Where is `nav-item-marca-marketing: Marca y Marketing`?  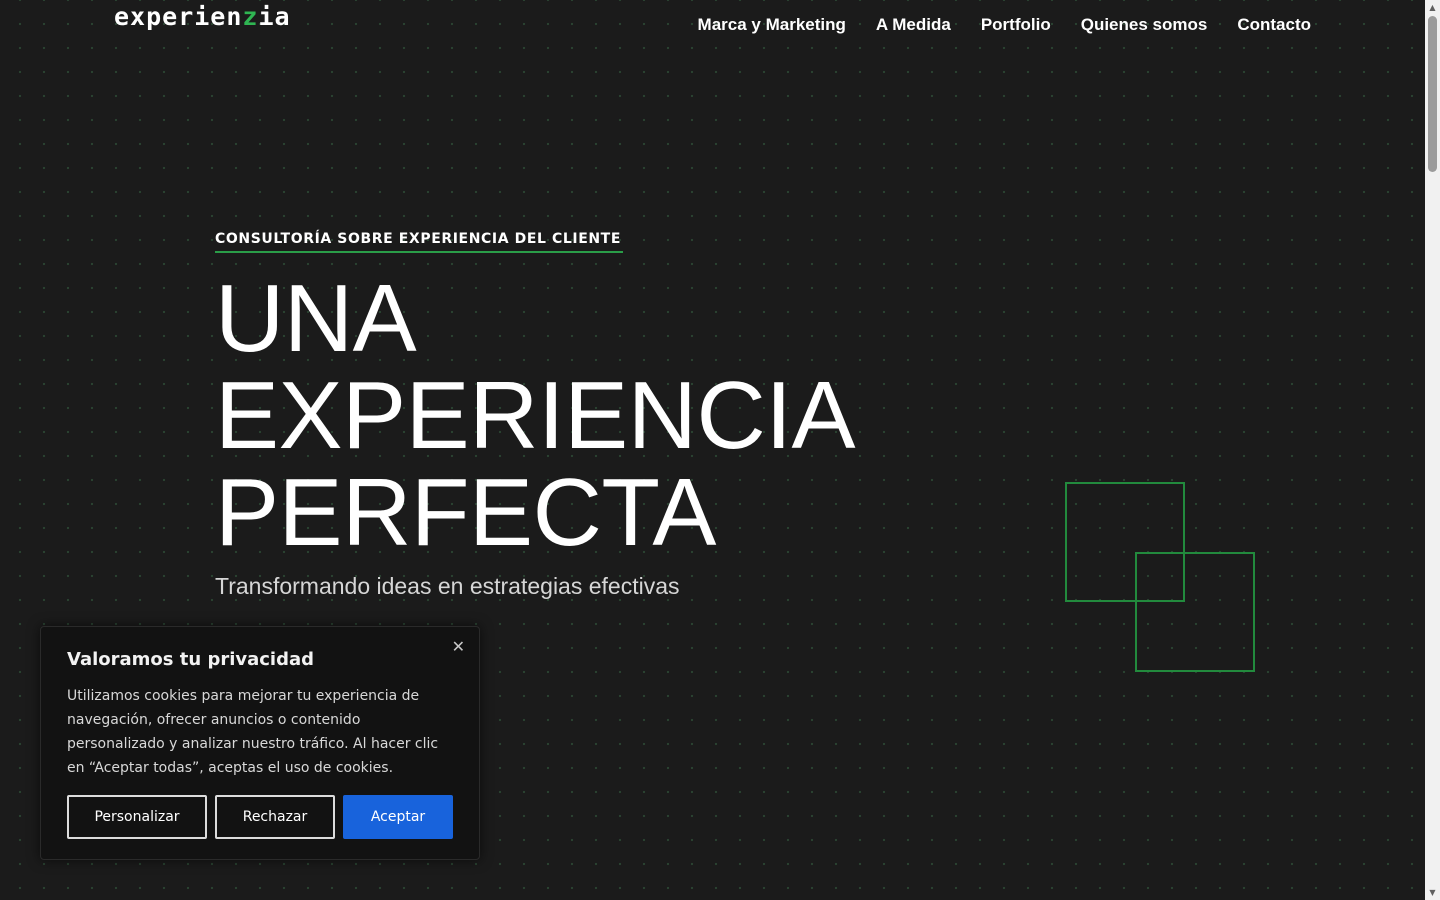
nav-item-marca-marketing: Marca y Marketing is located at coordinates (772, 25).